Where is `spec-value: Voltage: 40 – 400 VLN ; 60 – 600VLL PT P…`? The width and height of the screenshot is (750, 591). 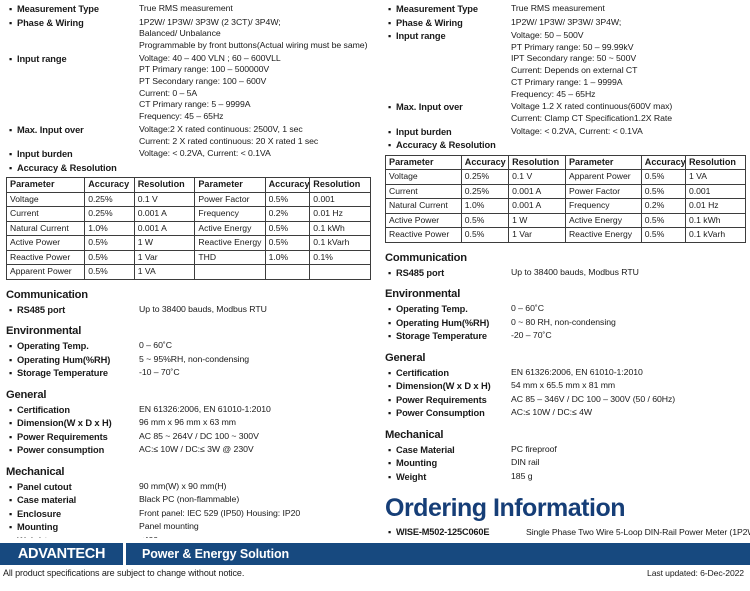 spec-value: Voltage: 40 – 400 VLN ; 60 – 600VLL PT P… is located at coordinates (210, 87).